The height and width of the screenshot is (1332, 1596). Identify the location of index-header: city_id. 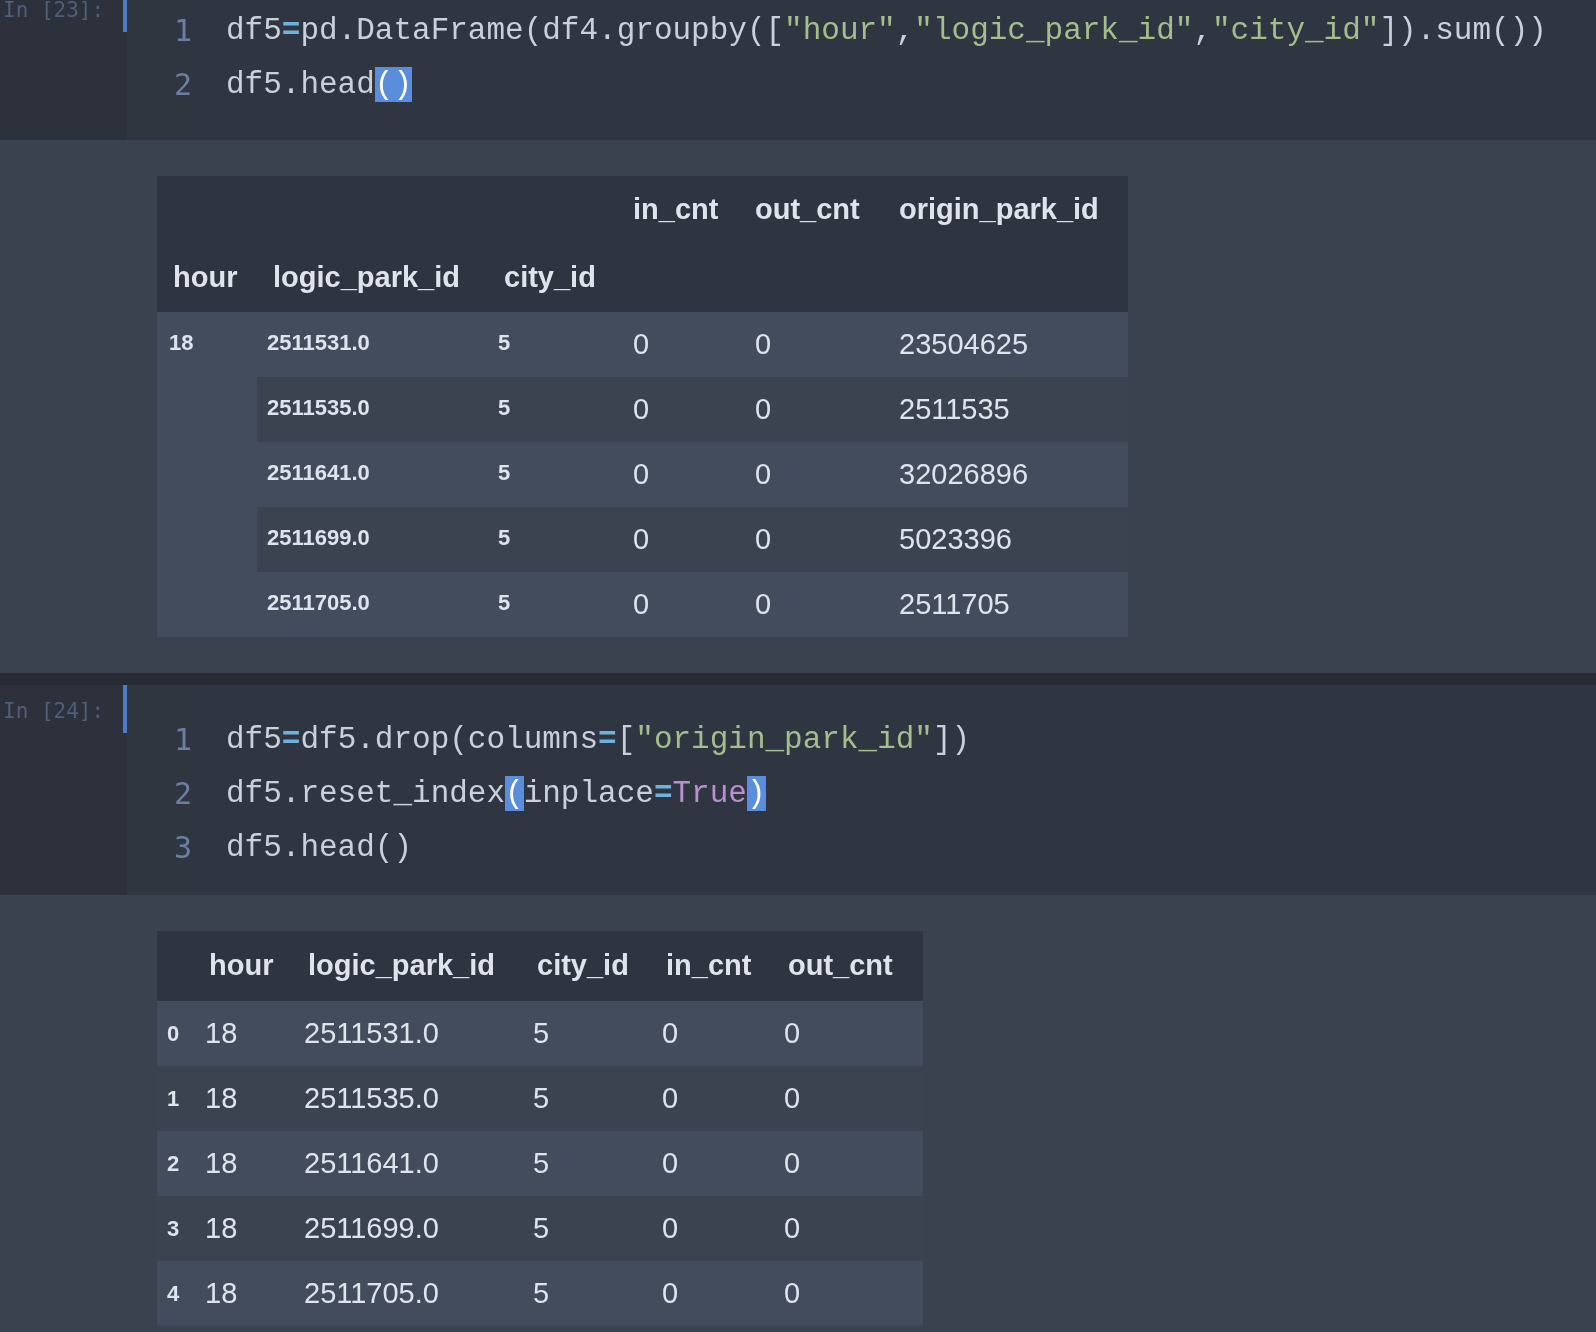
(552, 278).